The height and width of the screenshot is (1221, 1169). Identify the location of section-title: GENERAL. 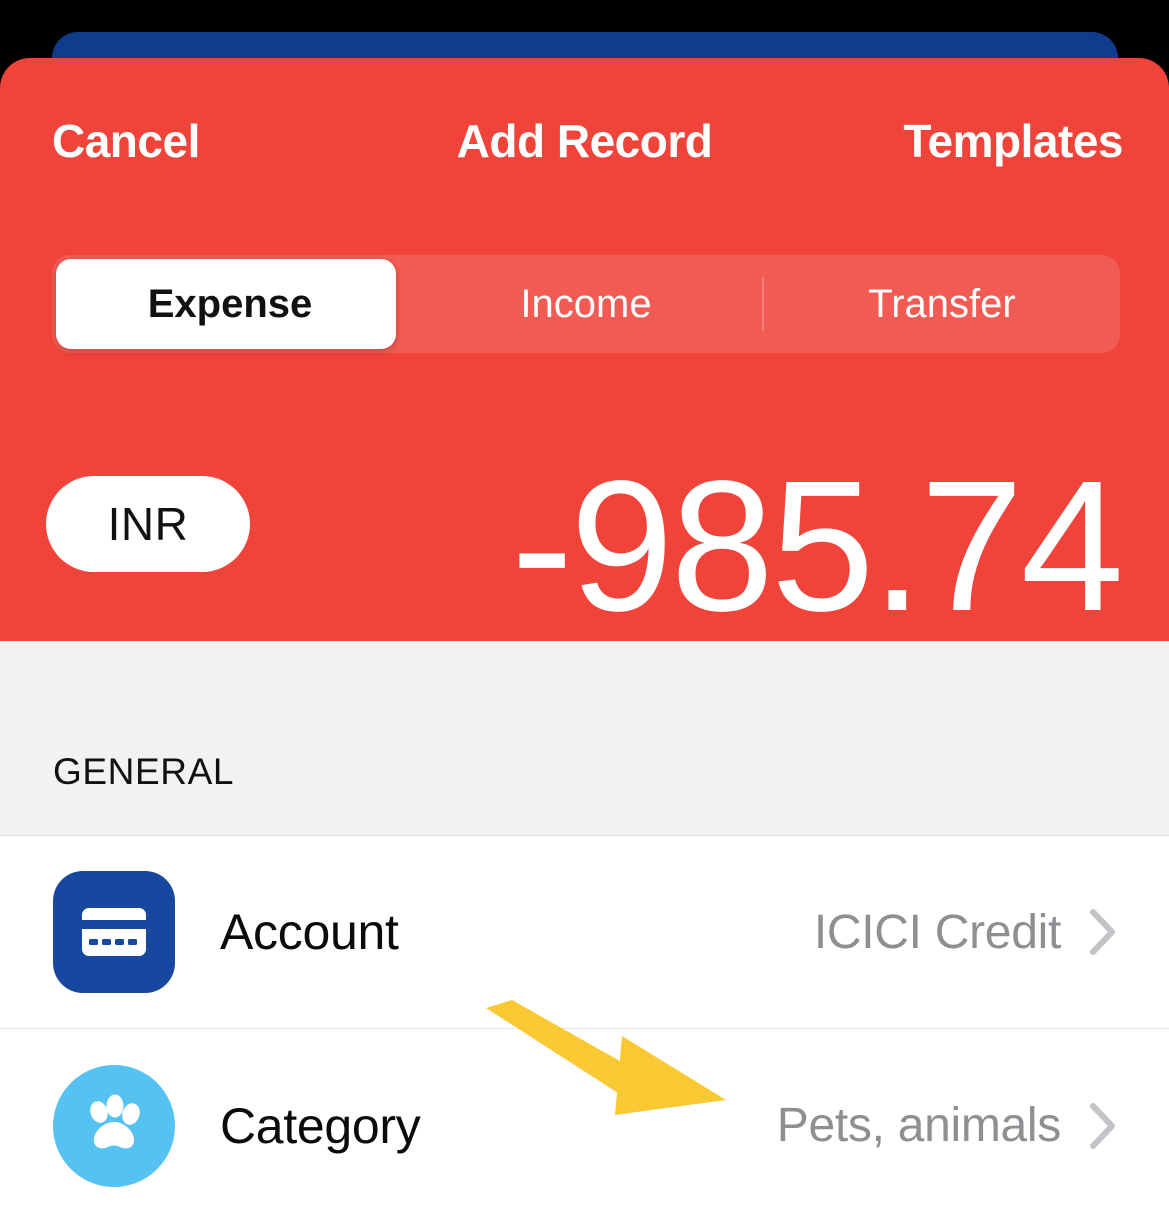
(144, 771).